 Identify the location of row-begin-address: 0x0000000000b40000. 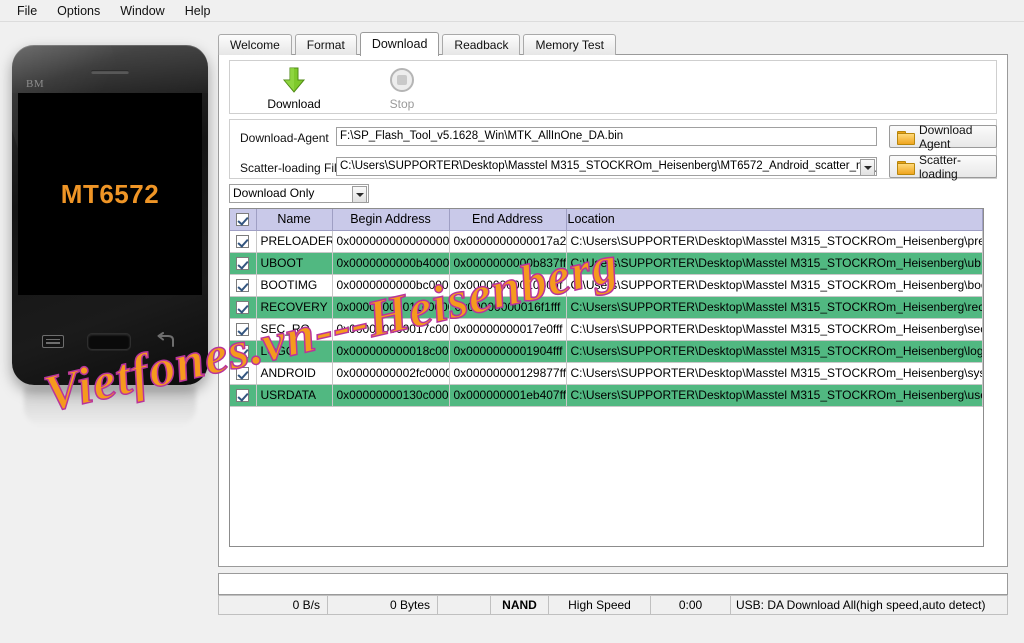
(391, 263).